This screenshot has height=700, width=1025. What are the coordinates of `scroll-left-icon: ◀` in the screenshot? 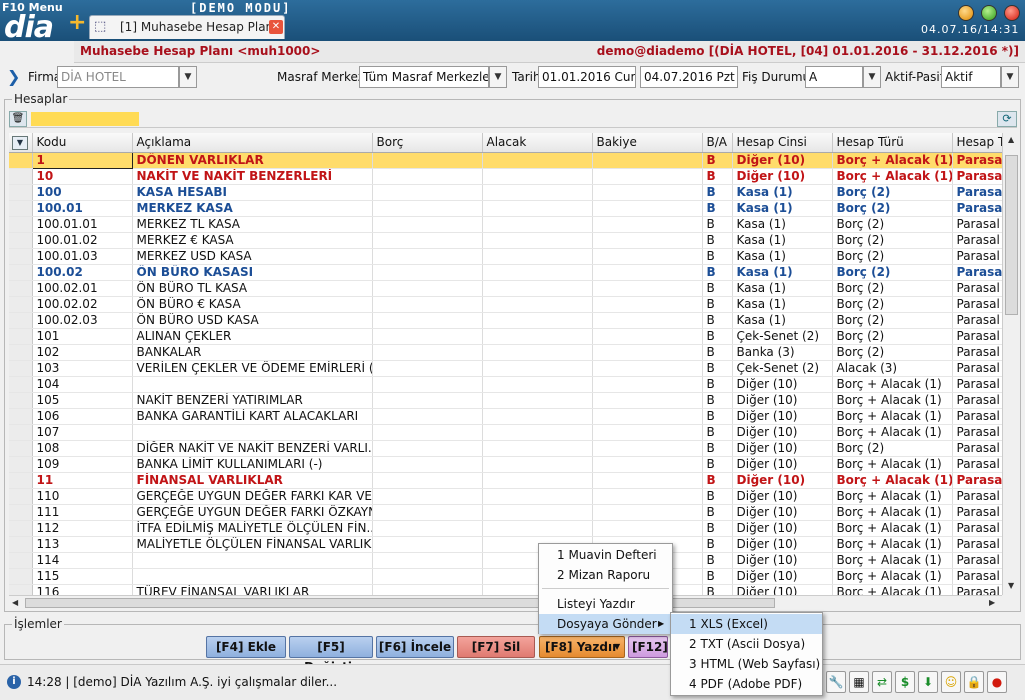 It's located at (15, 602).